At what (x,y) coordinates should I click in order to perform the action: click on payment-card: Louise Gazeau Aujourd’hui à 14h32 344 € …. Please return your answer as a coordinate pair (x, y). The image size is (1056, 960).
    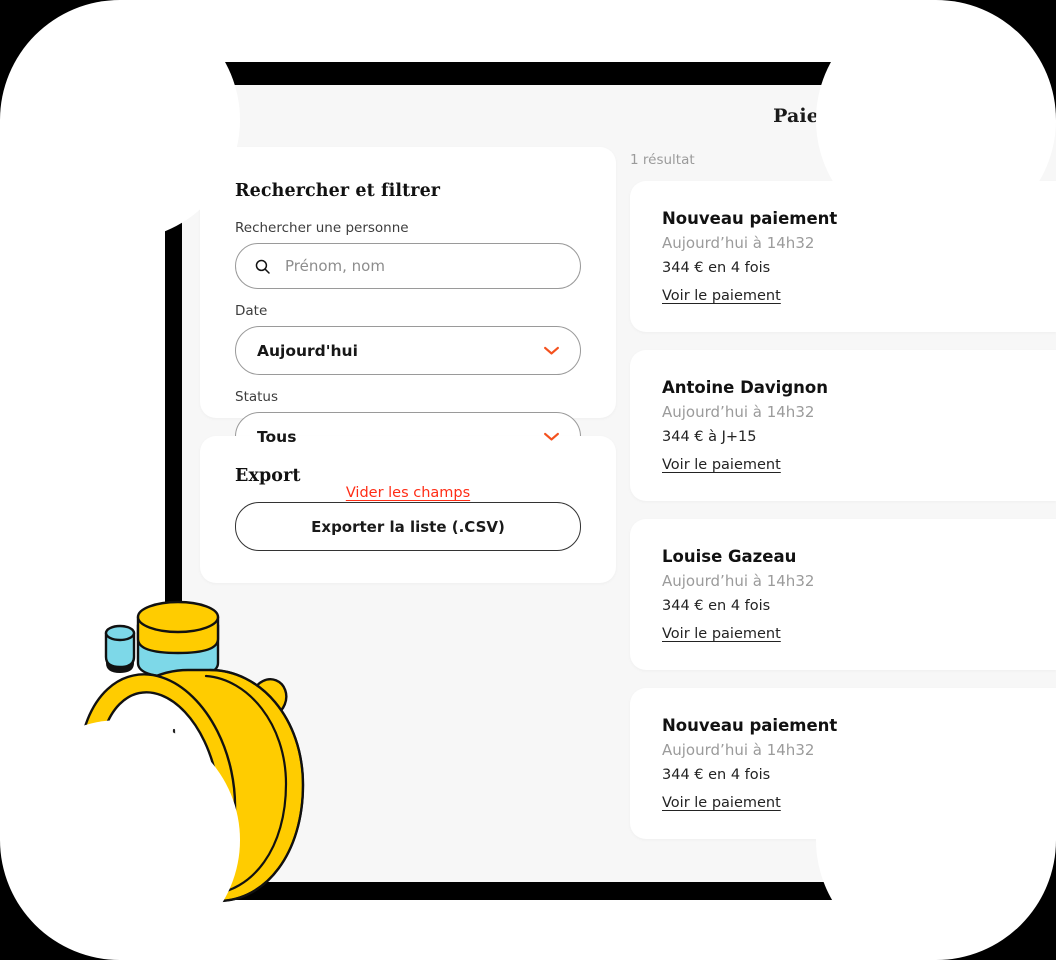
    Looking at the image, I should click on (843, 594).